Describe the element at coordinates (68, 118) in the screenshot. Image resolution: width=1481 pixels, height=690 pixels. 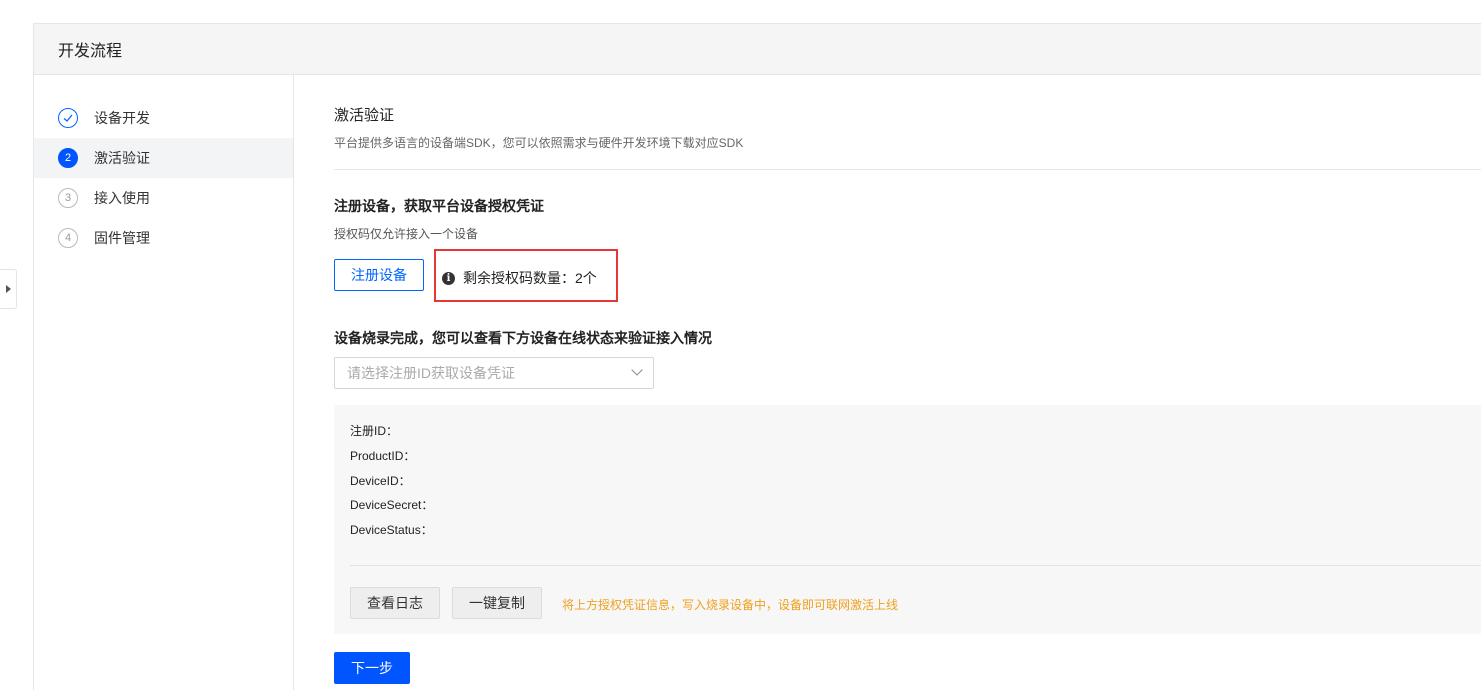
I see `check-icon` at that location.